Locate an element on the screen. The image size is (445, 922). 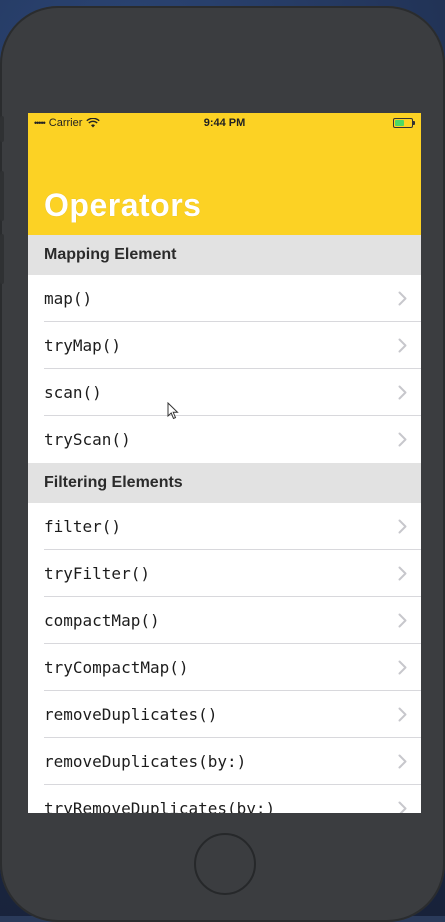
status-time: 9:44 PM is located at coordinates (224, 123).